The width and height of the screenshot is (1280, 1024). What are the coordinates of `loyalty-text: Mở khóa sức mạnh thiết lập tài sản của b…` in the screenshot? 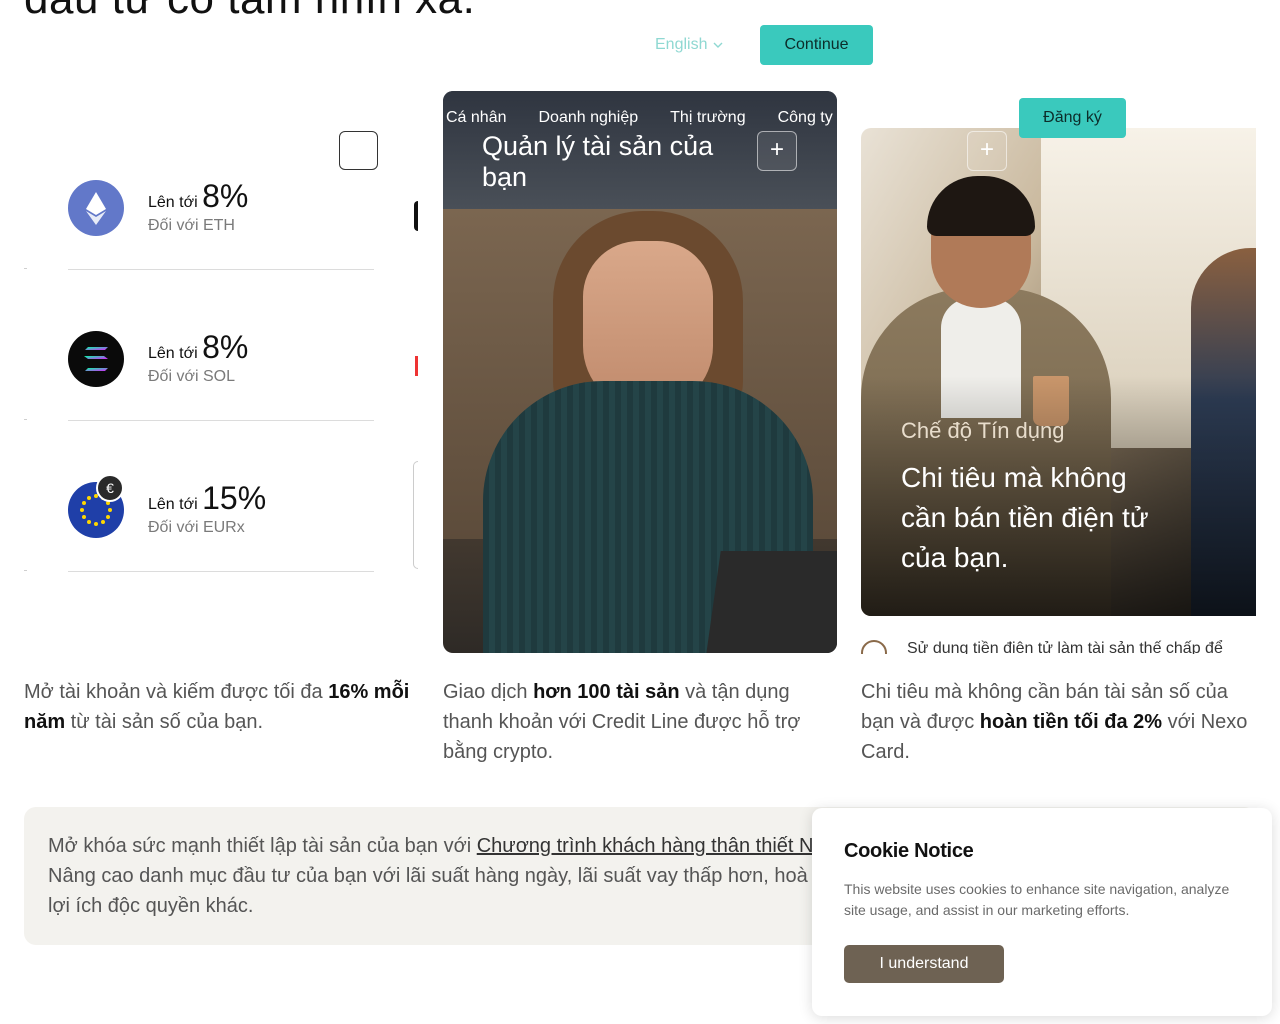 It's located at (262, 846).